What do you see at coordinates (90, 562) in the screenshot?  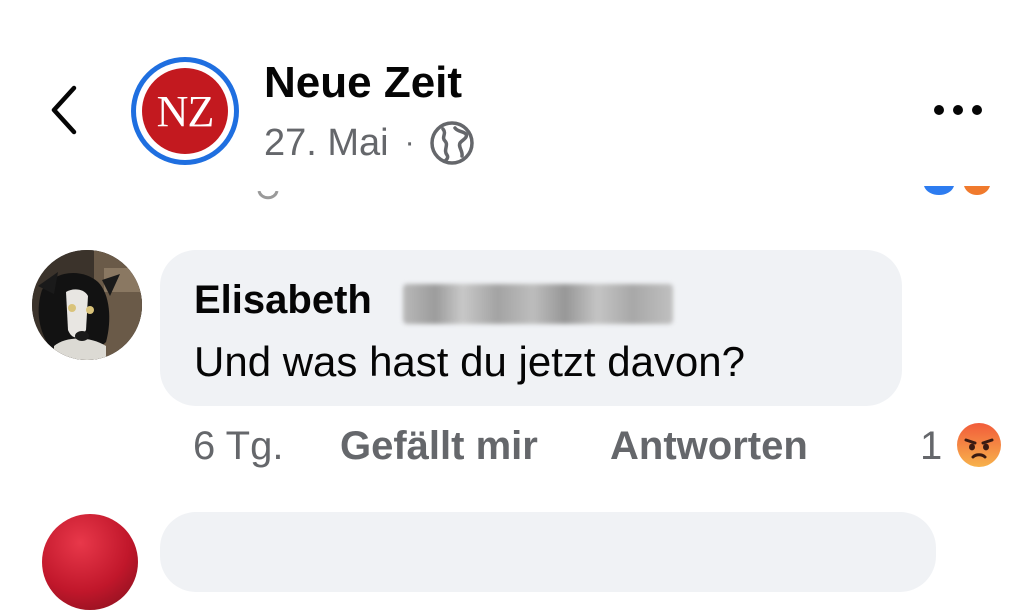 I see `next-commenter-avatar` at bounding box center [90, 562].